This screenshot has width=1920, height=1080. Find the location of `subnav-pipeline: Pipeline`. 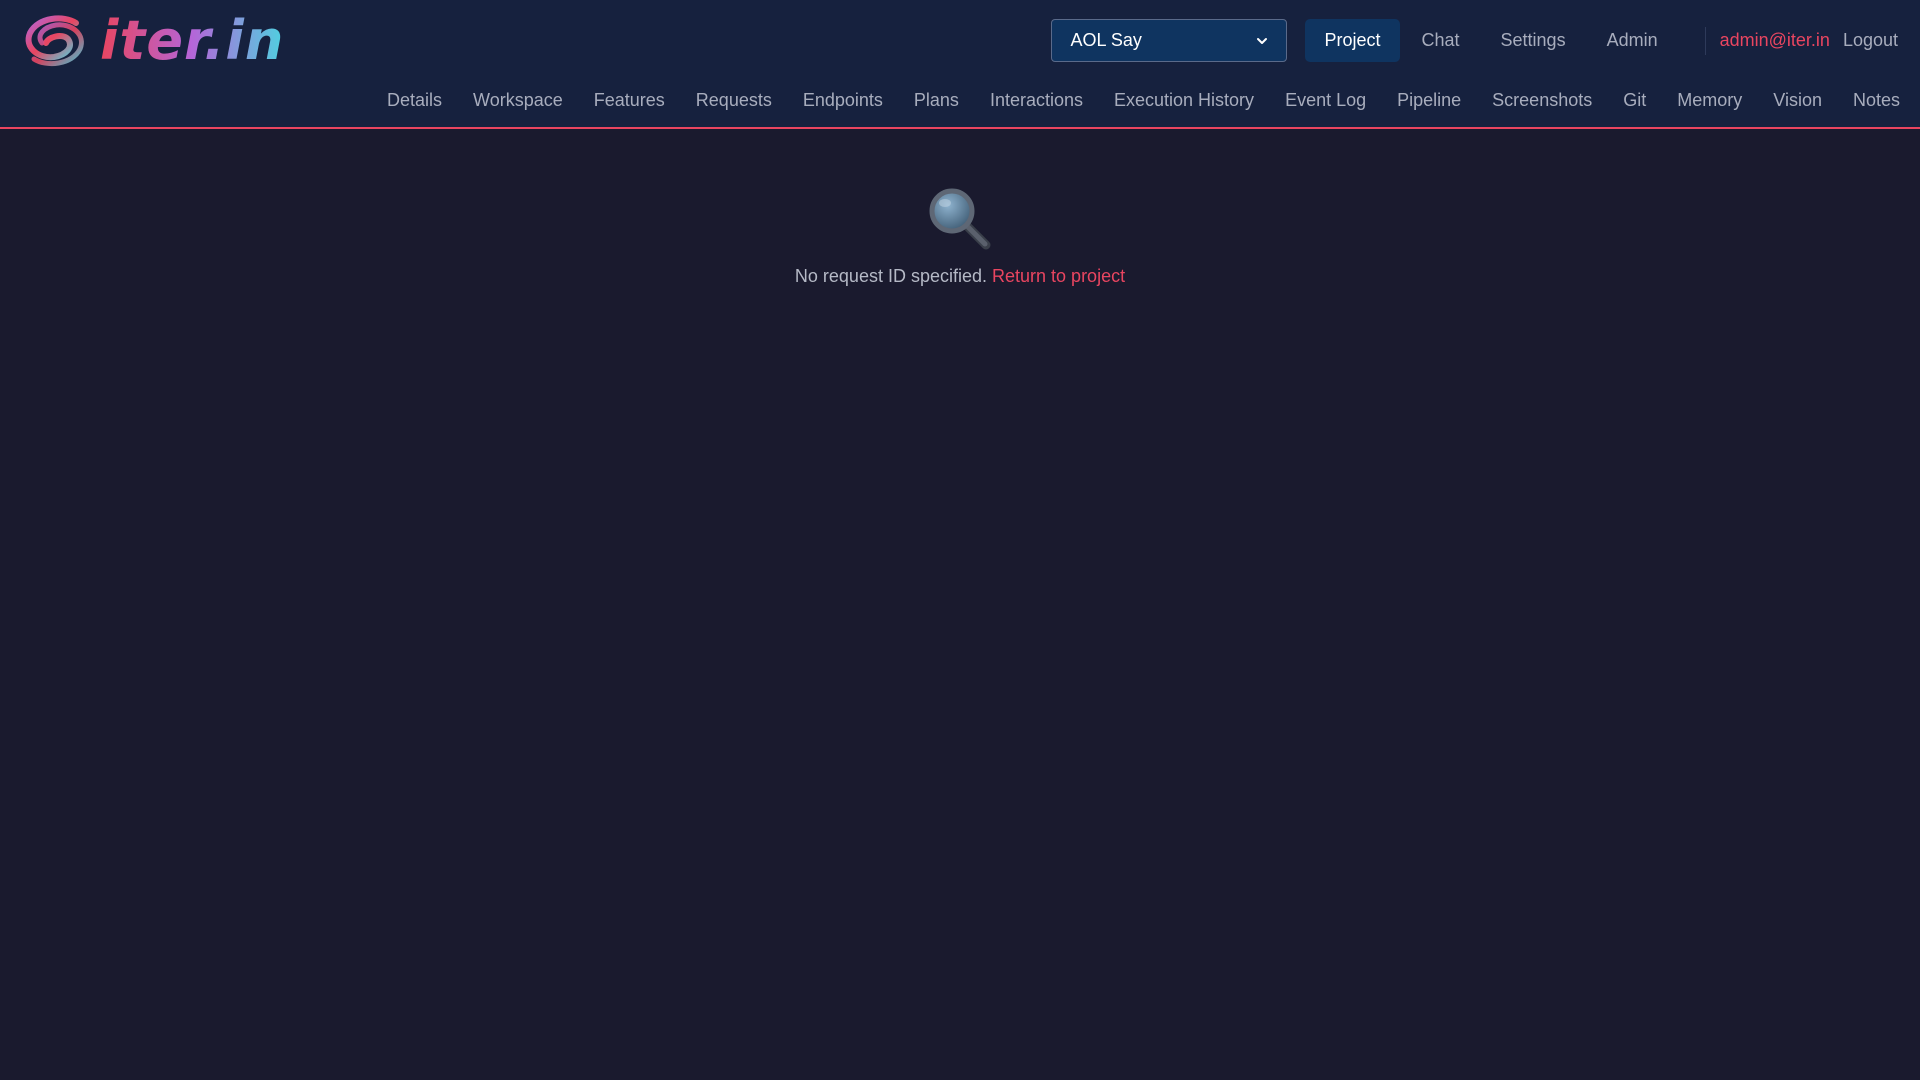

subnav-pipeline: Pipeline is located at coordinates (1429, 100).